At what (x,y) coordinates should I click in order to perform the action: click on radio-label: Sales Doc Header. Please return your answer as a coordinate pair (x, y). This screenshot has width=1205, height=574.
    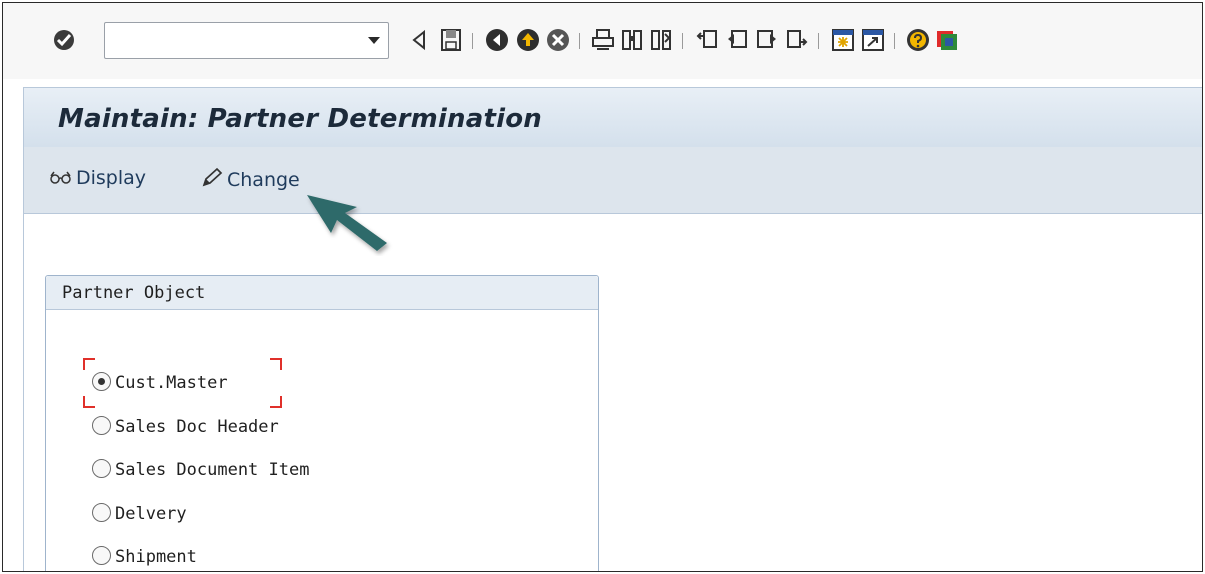
    Looking at the image, I should click on (197, 427).